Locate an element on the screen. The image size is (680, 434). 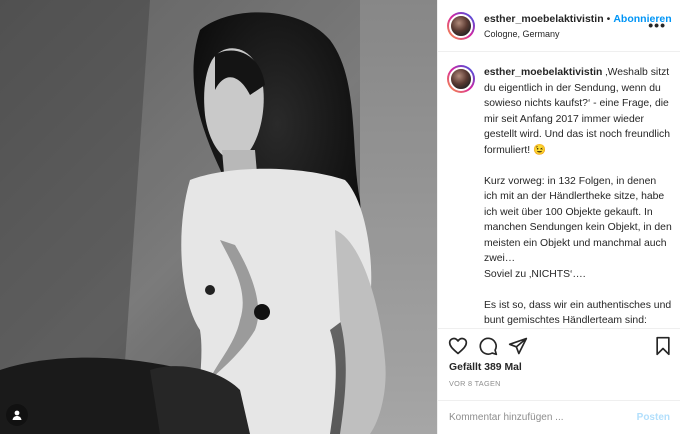
person-tag-icon is located at coordinates (17, 415).